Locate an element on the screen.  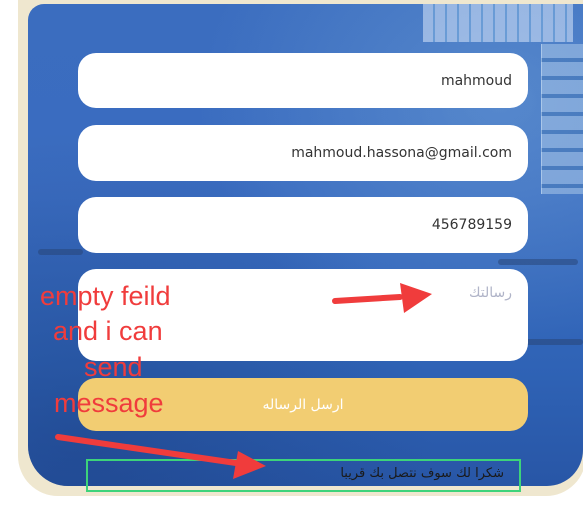
annotation-arrow-to-confirmation is located at coordinates (147, 450).